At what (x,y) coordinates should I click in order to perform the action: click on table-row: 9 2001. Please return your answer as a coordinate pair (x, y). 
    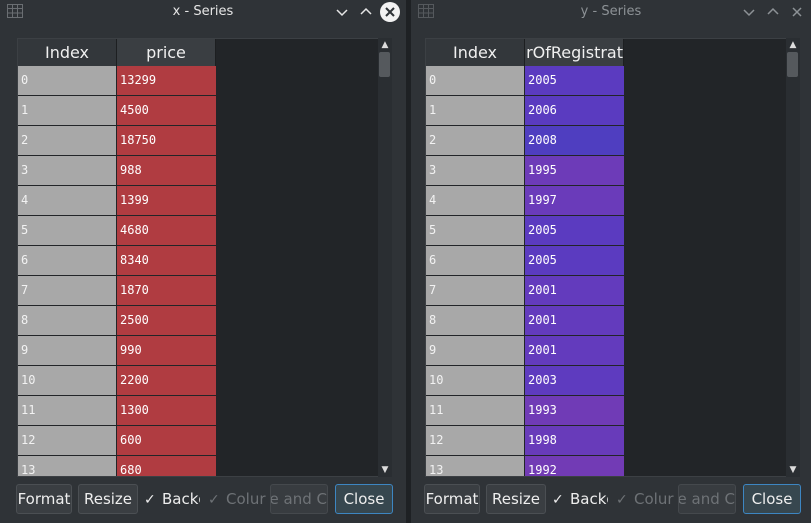
    Looking at the image, I should click on (525, 351).